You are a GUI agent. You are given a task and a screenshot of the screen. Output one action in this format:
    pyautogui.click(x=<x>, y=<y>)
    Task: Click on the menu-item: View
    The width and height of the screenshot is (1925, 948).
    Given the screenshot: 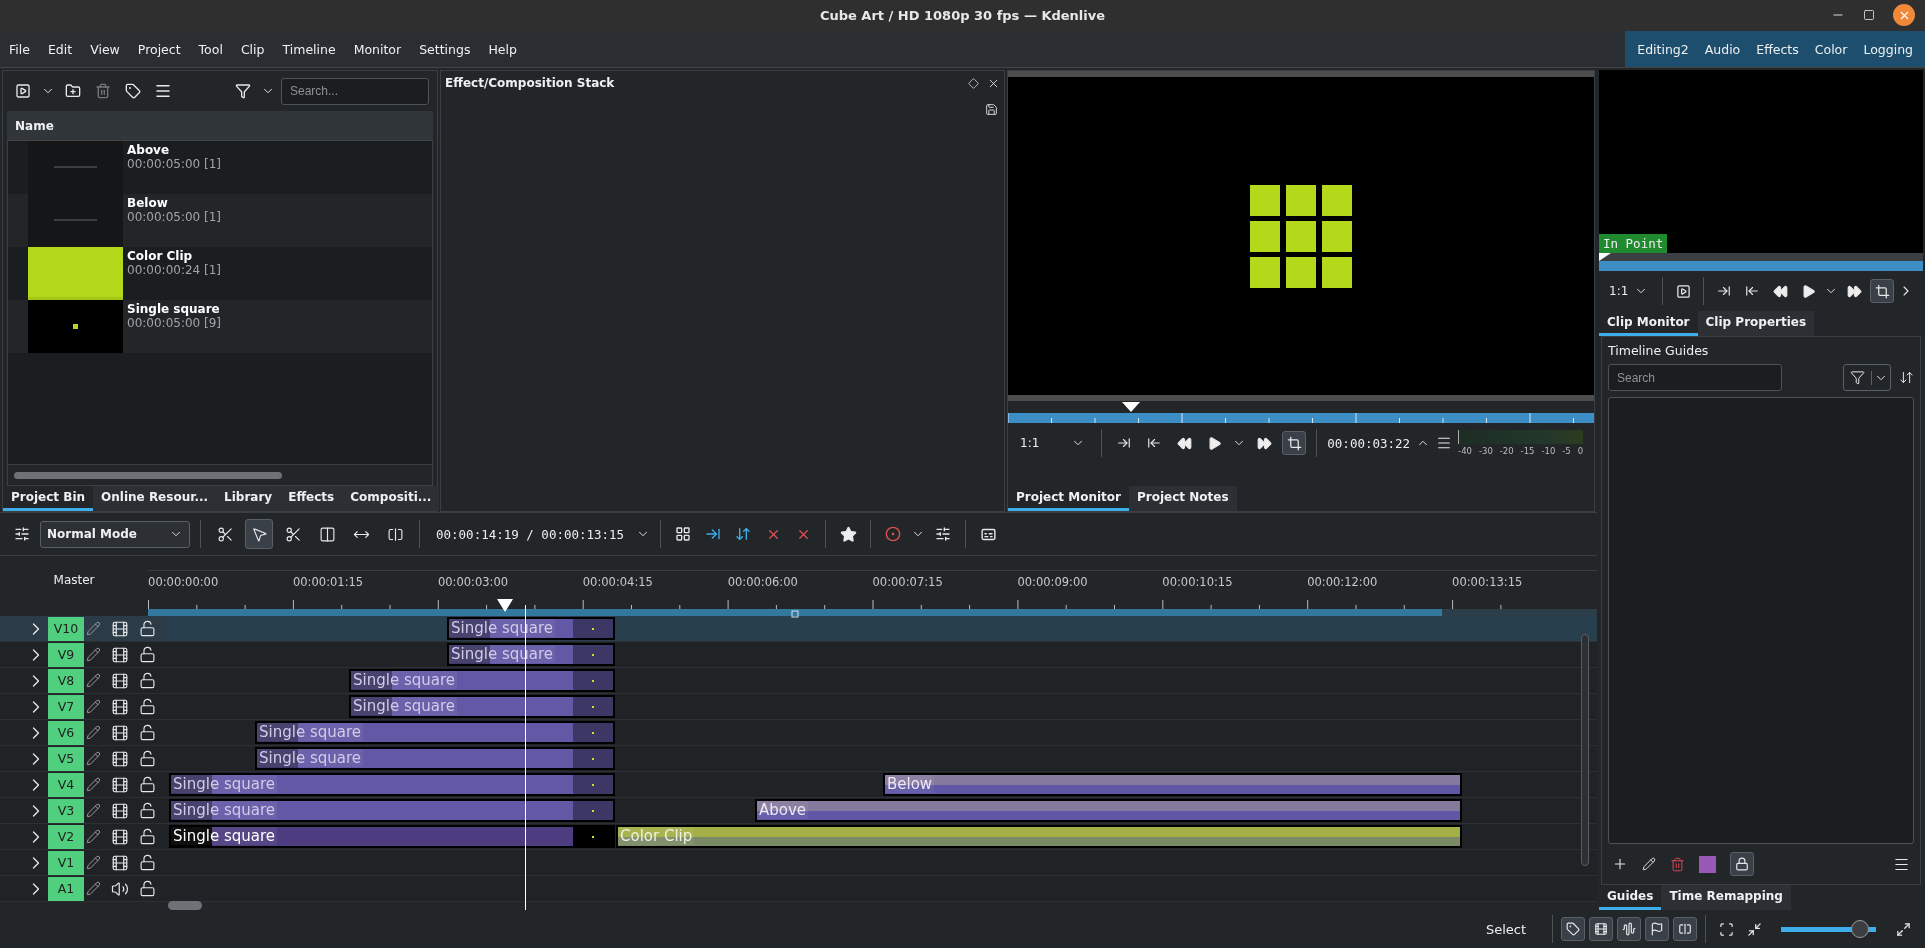 What is the action you would take?
    pyautogui.click(x=105, y=49)
    